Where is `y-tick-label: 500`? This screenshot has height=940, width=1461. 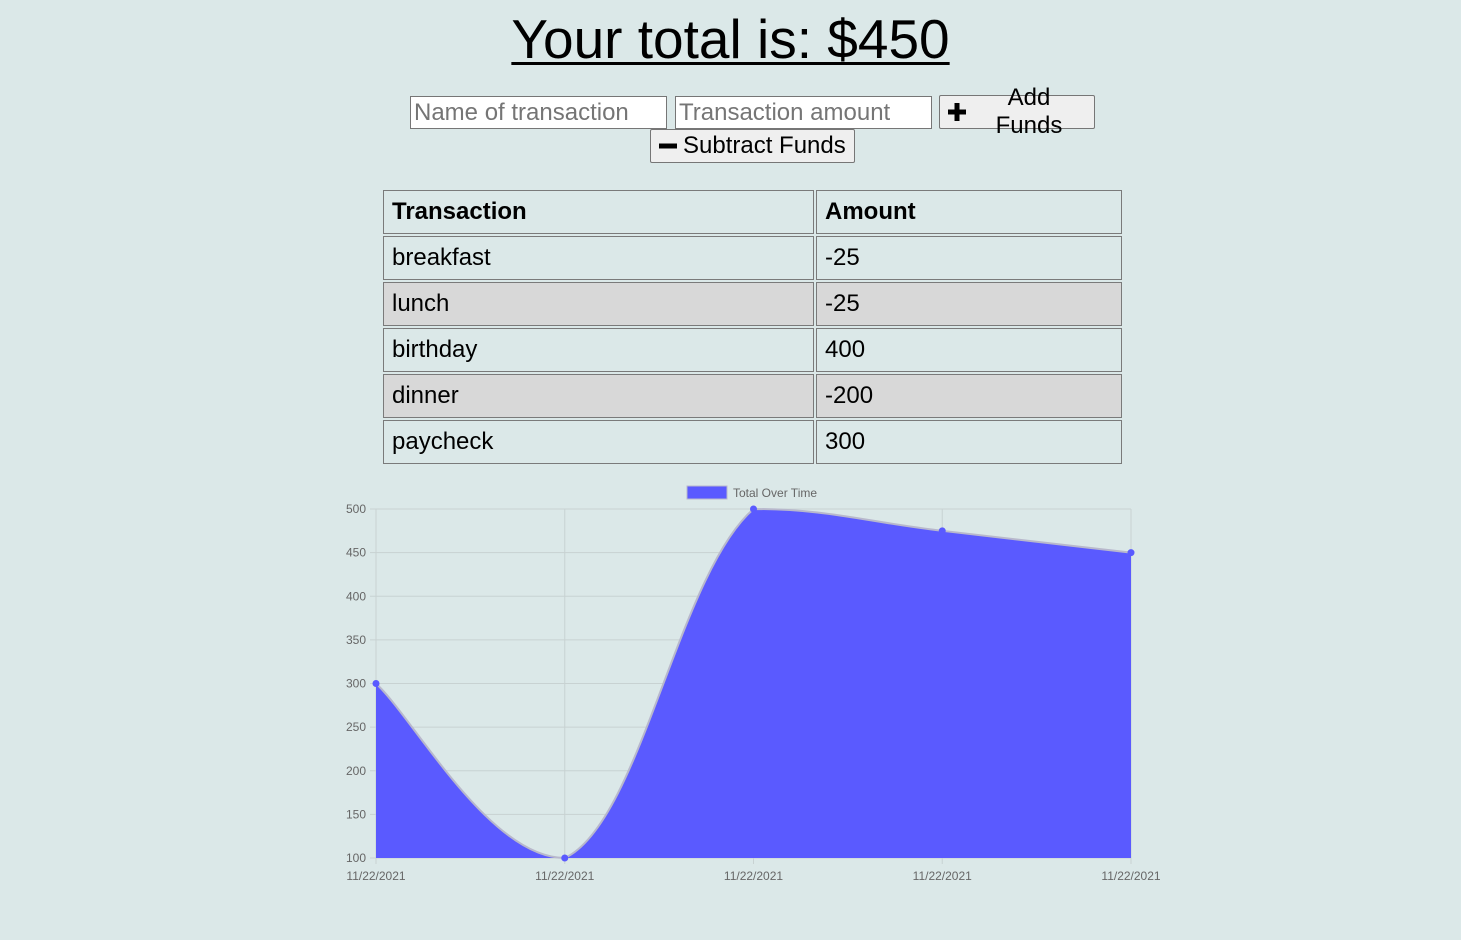 y-tick-label: 500 is located at coordinates (356, 509).